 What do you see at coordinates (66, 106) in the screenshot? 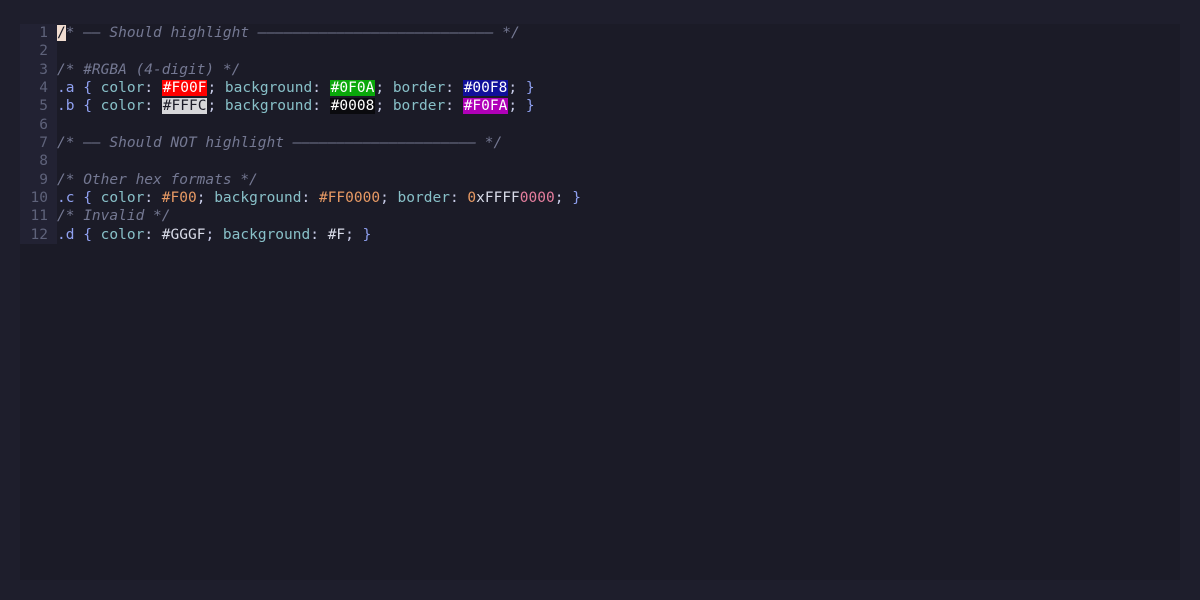
I see `code-token: .b` at bounding box center [66, 106].